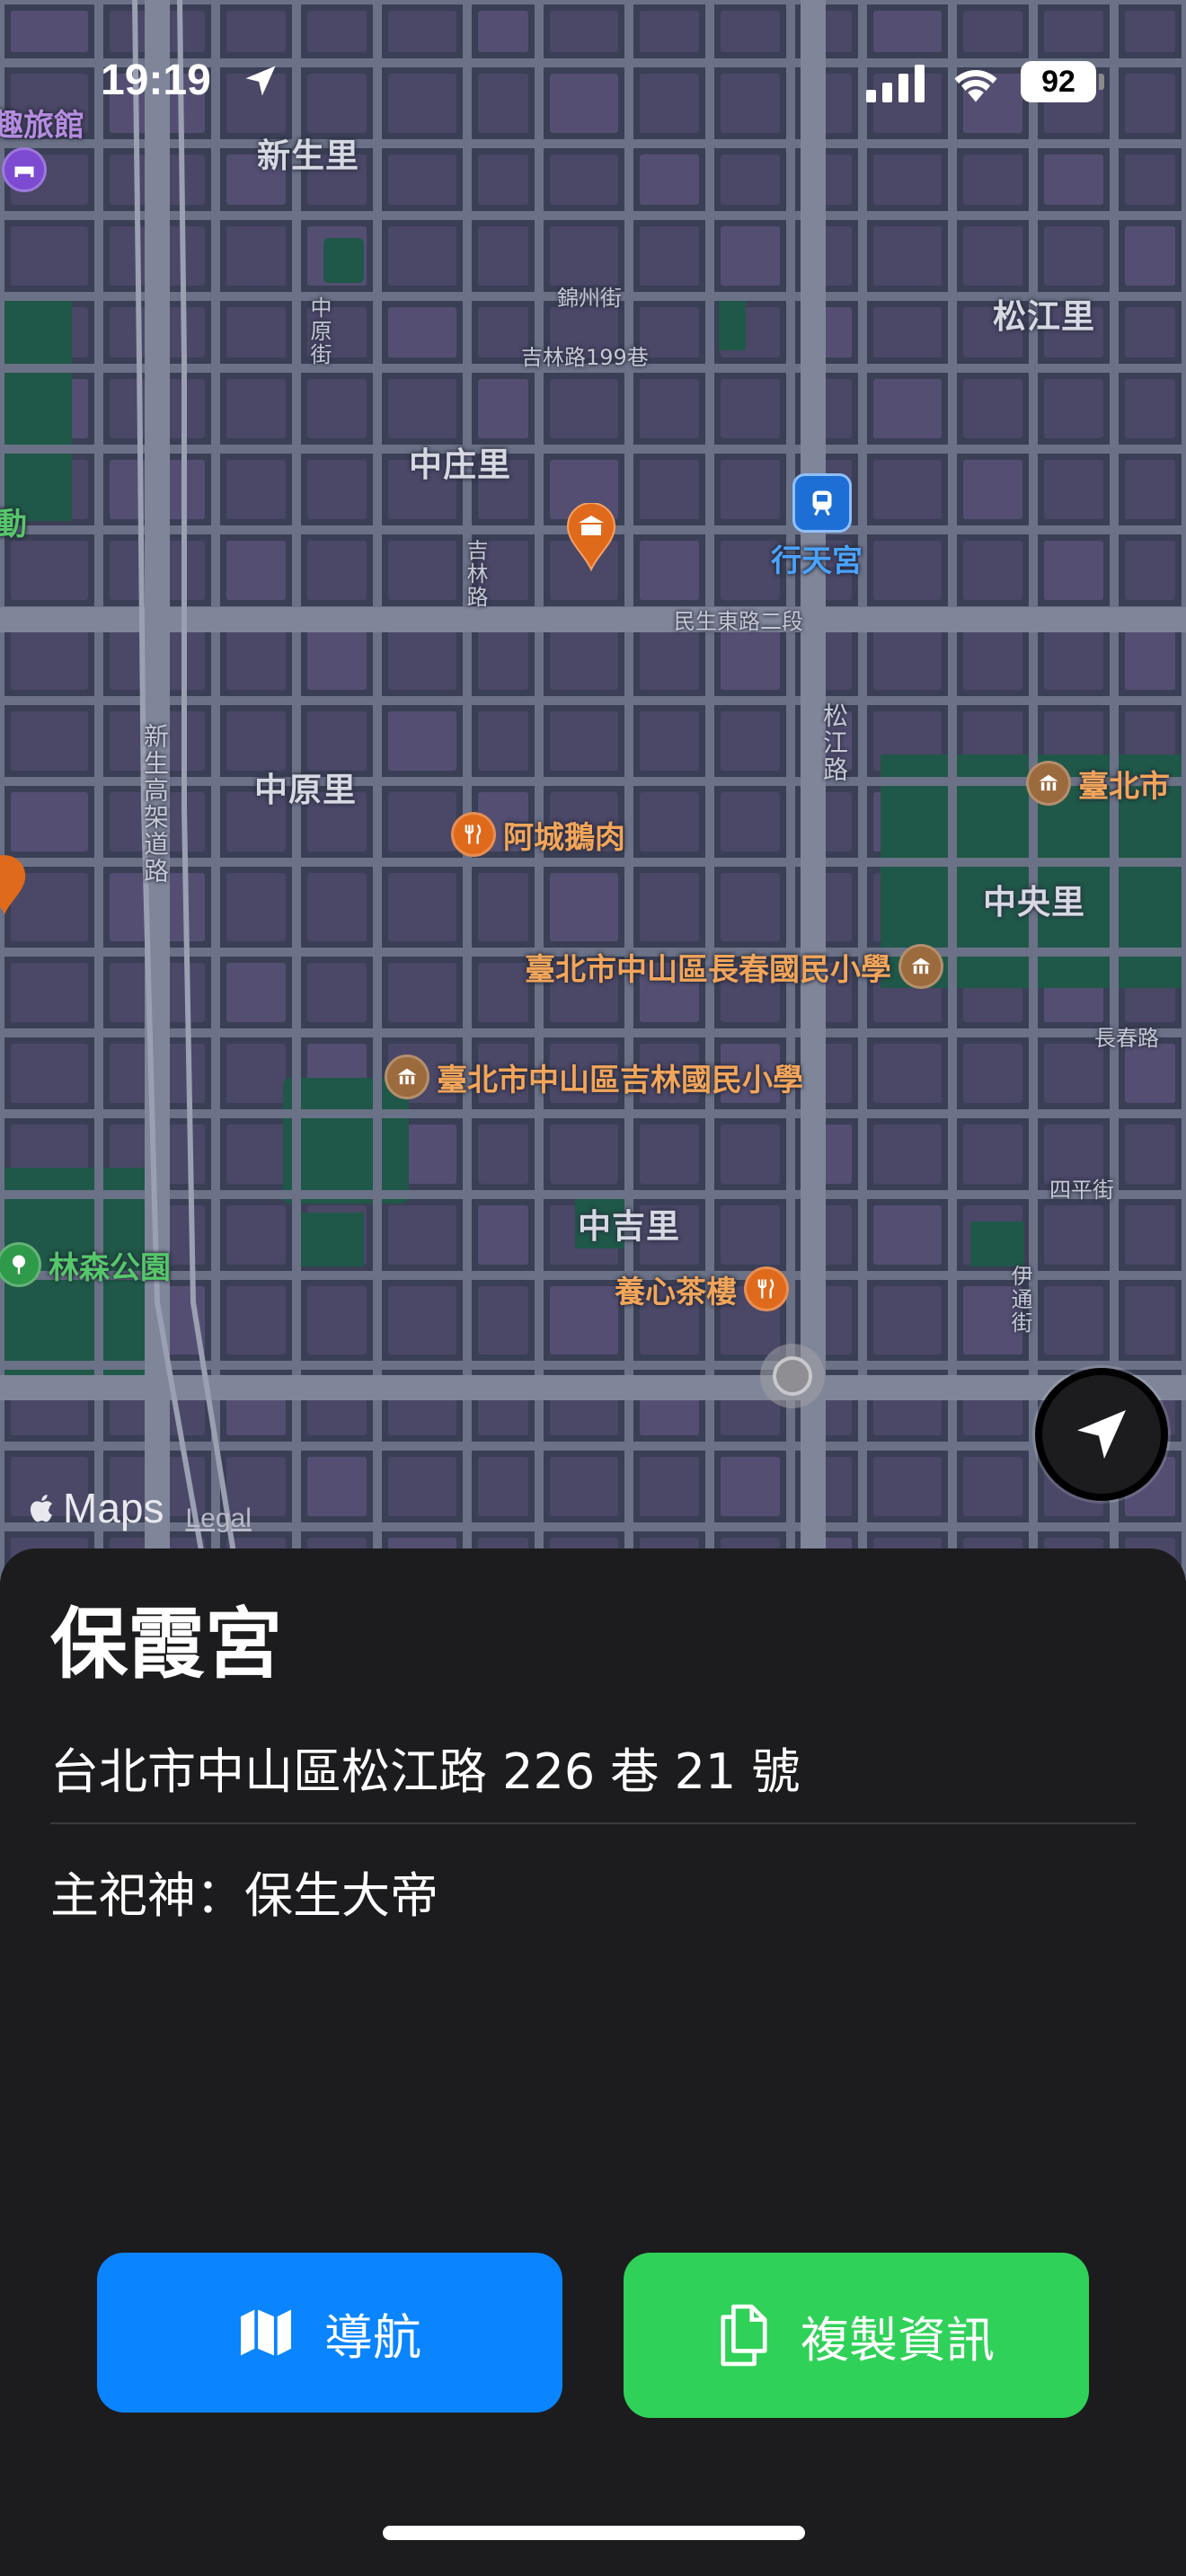 This screenshot has width=1186, height=2576. I want to click on copy-info-button: 複製資訊, so click(856, 2335).